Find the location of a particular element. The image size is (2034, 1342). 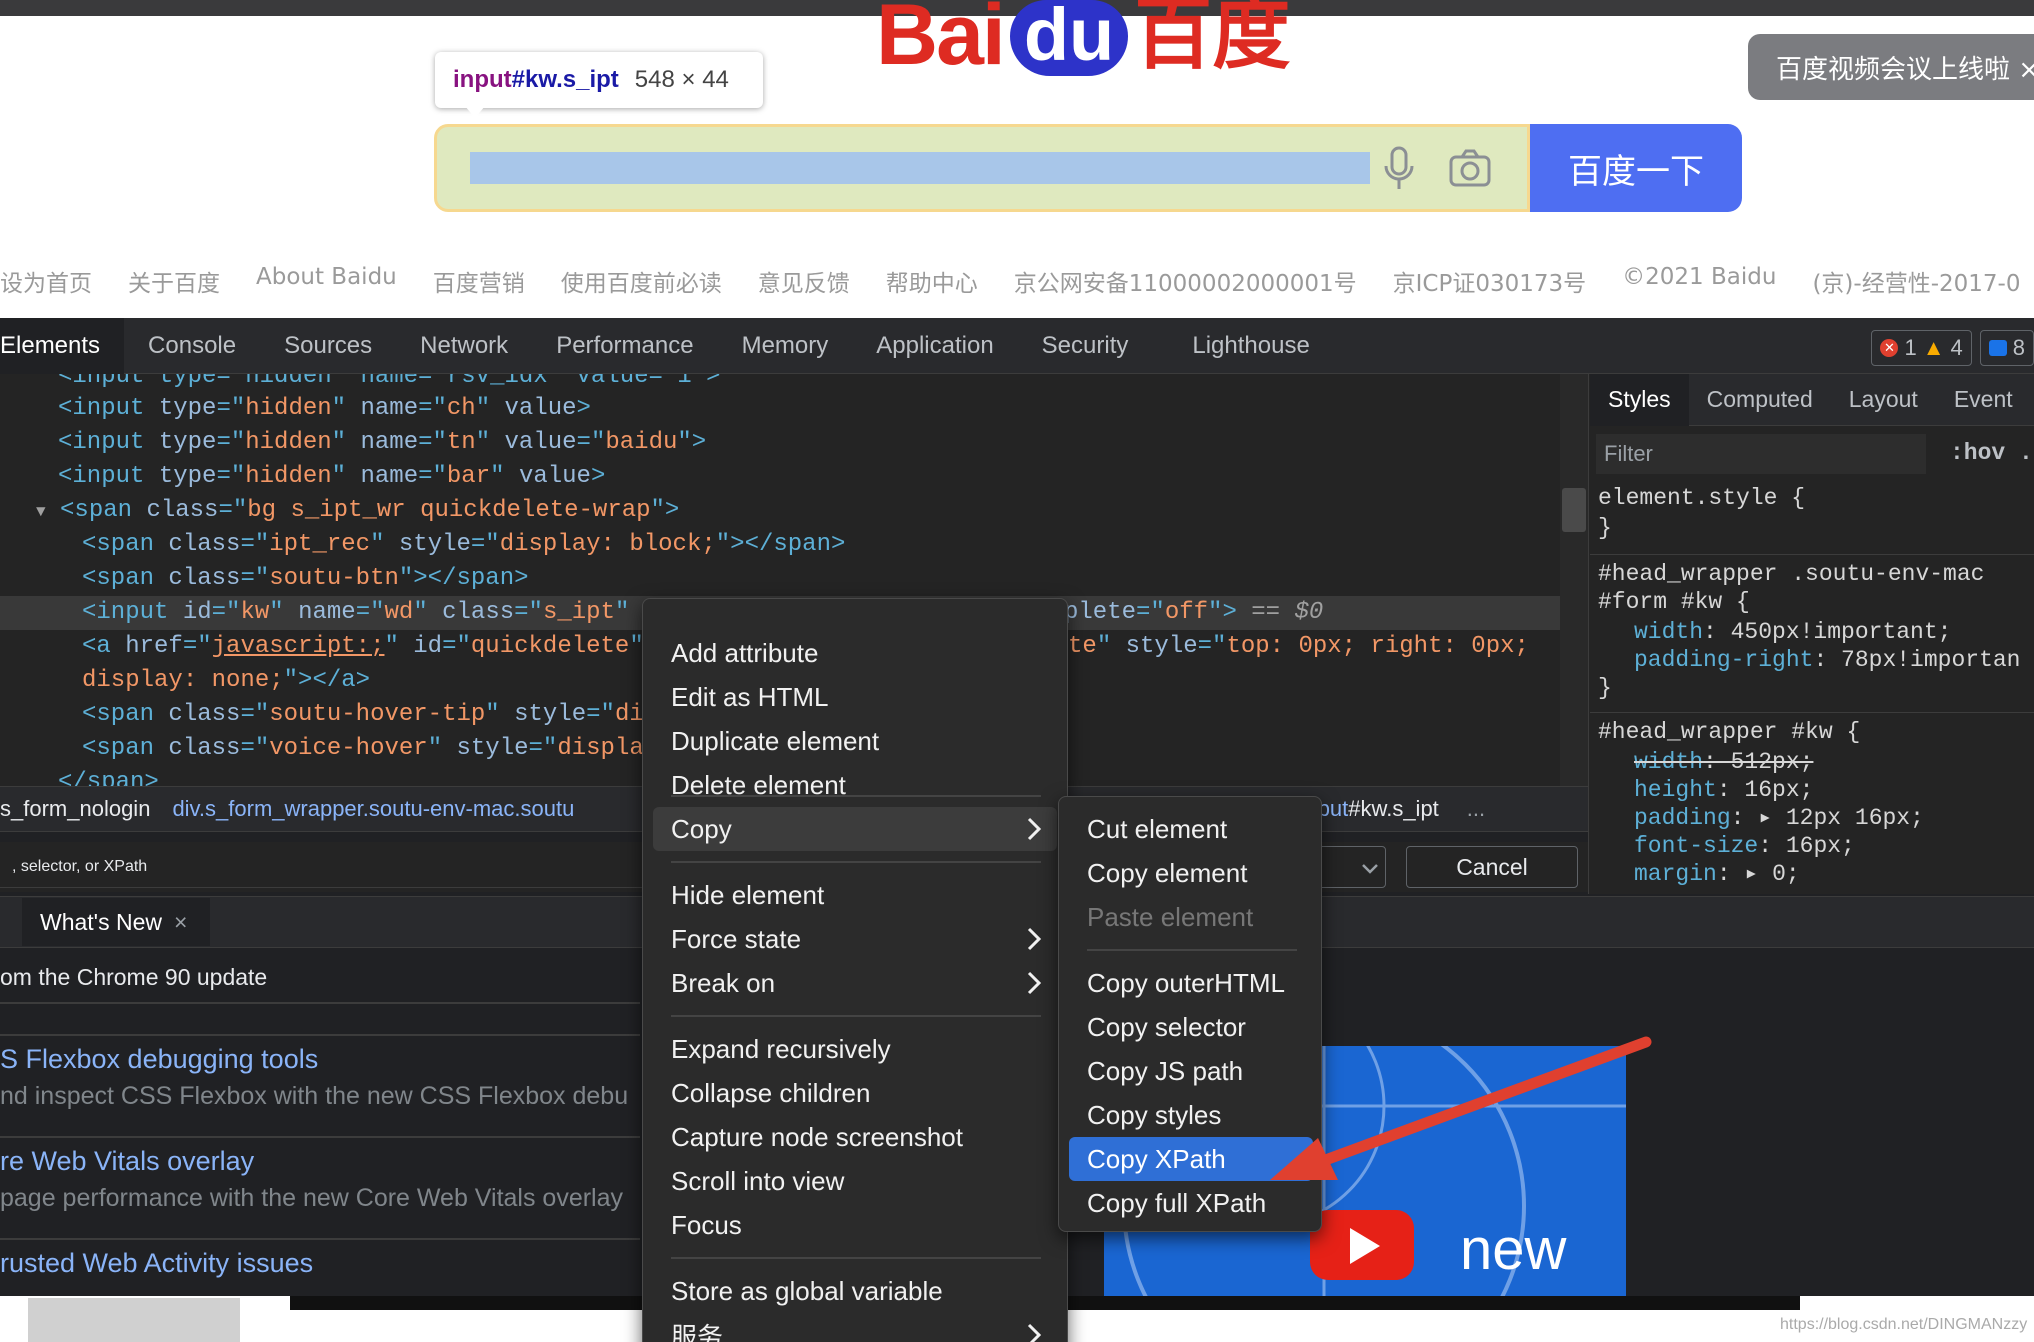

style-rule-selector: #head_wrapper .soutu-env-mac is located at coordinates (1791, 574).